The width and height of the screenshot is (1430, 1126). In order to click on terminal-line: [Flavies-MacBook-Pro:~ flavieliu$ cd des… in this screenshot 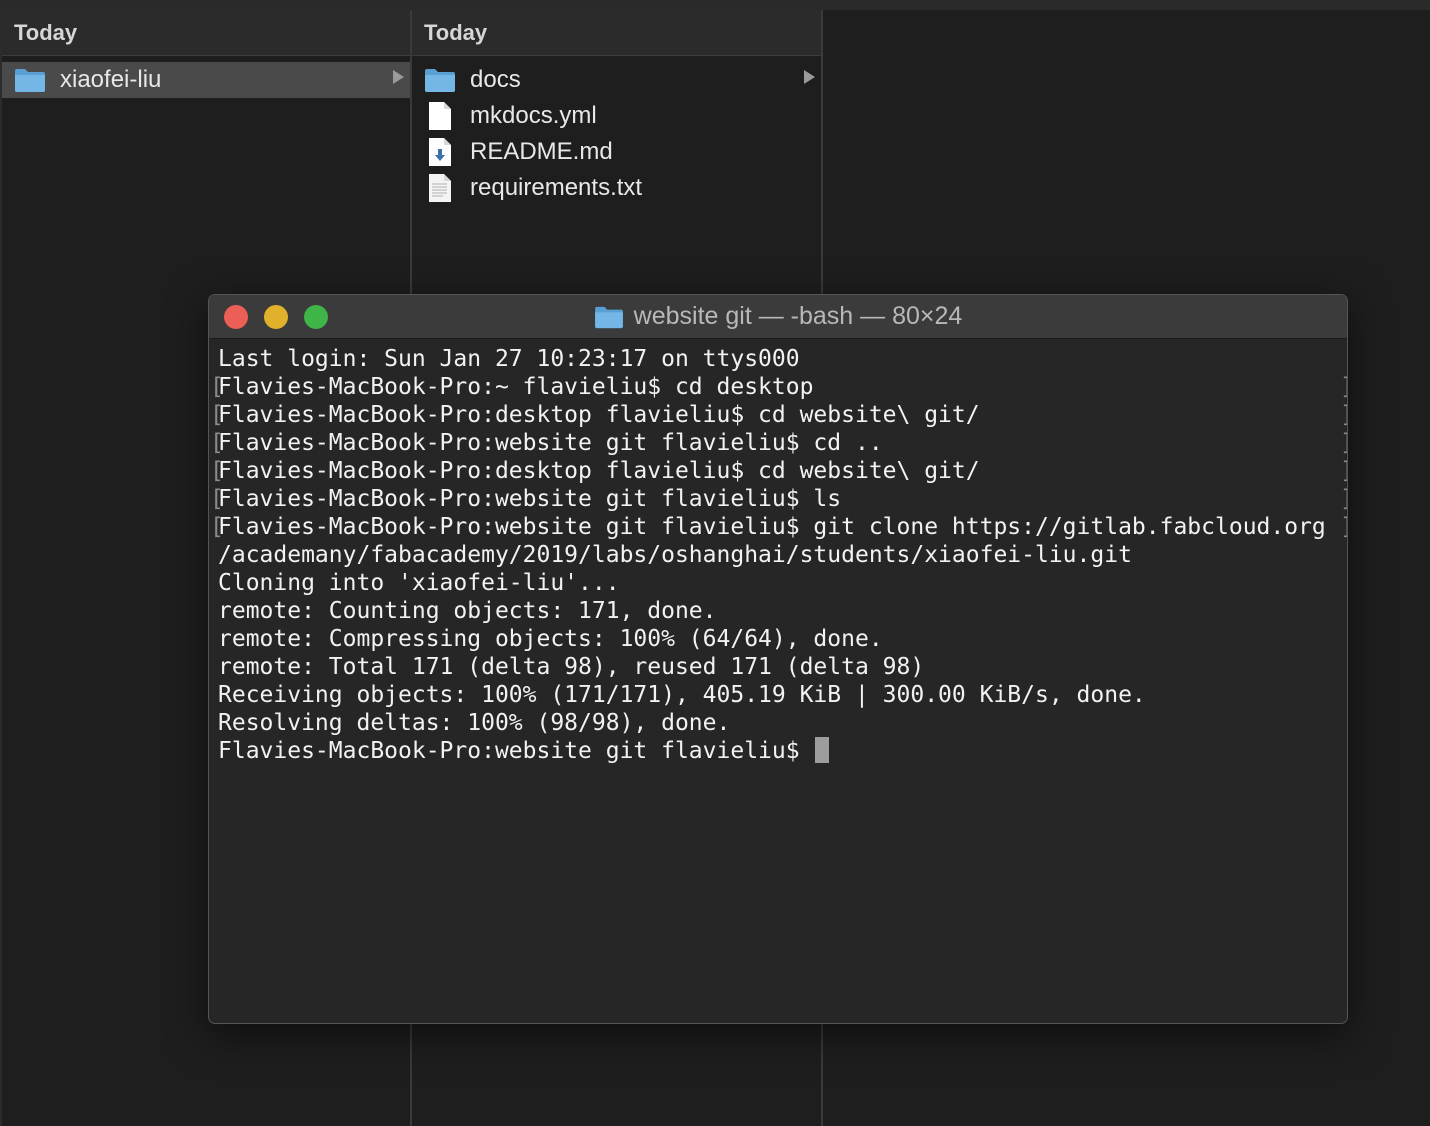, I will do `click(778, 387)`.